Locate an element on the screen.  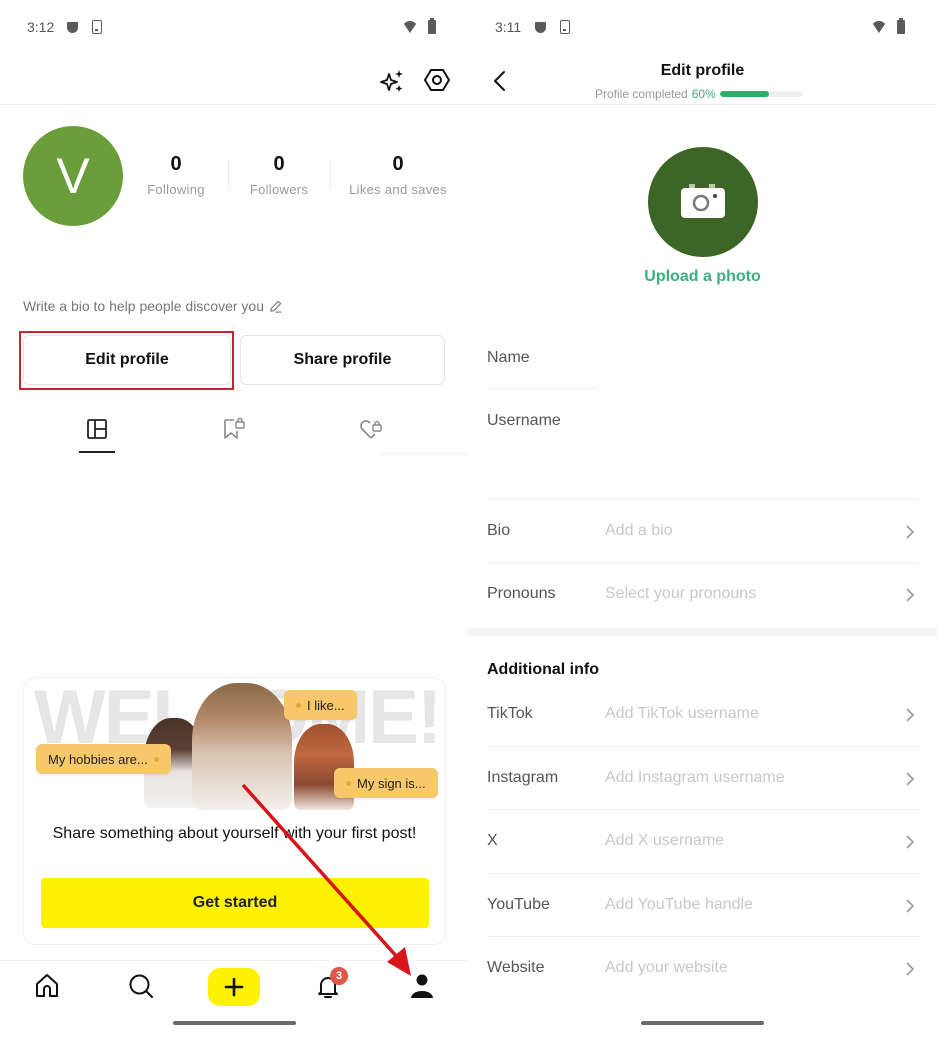
bookmark-lock-icon is located at coordinates (234, 428).